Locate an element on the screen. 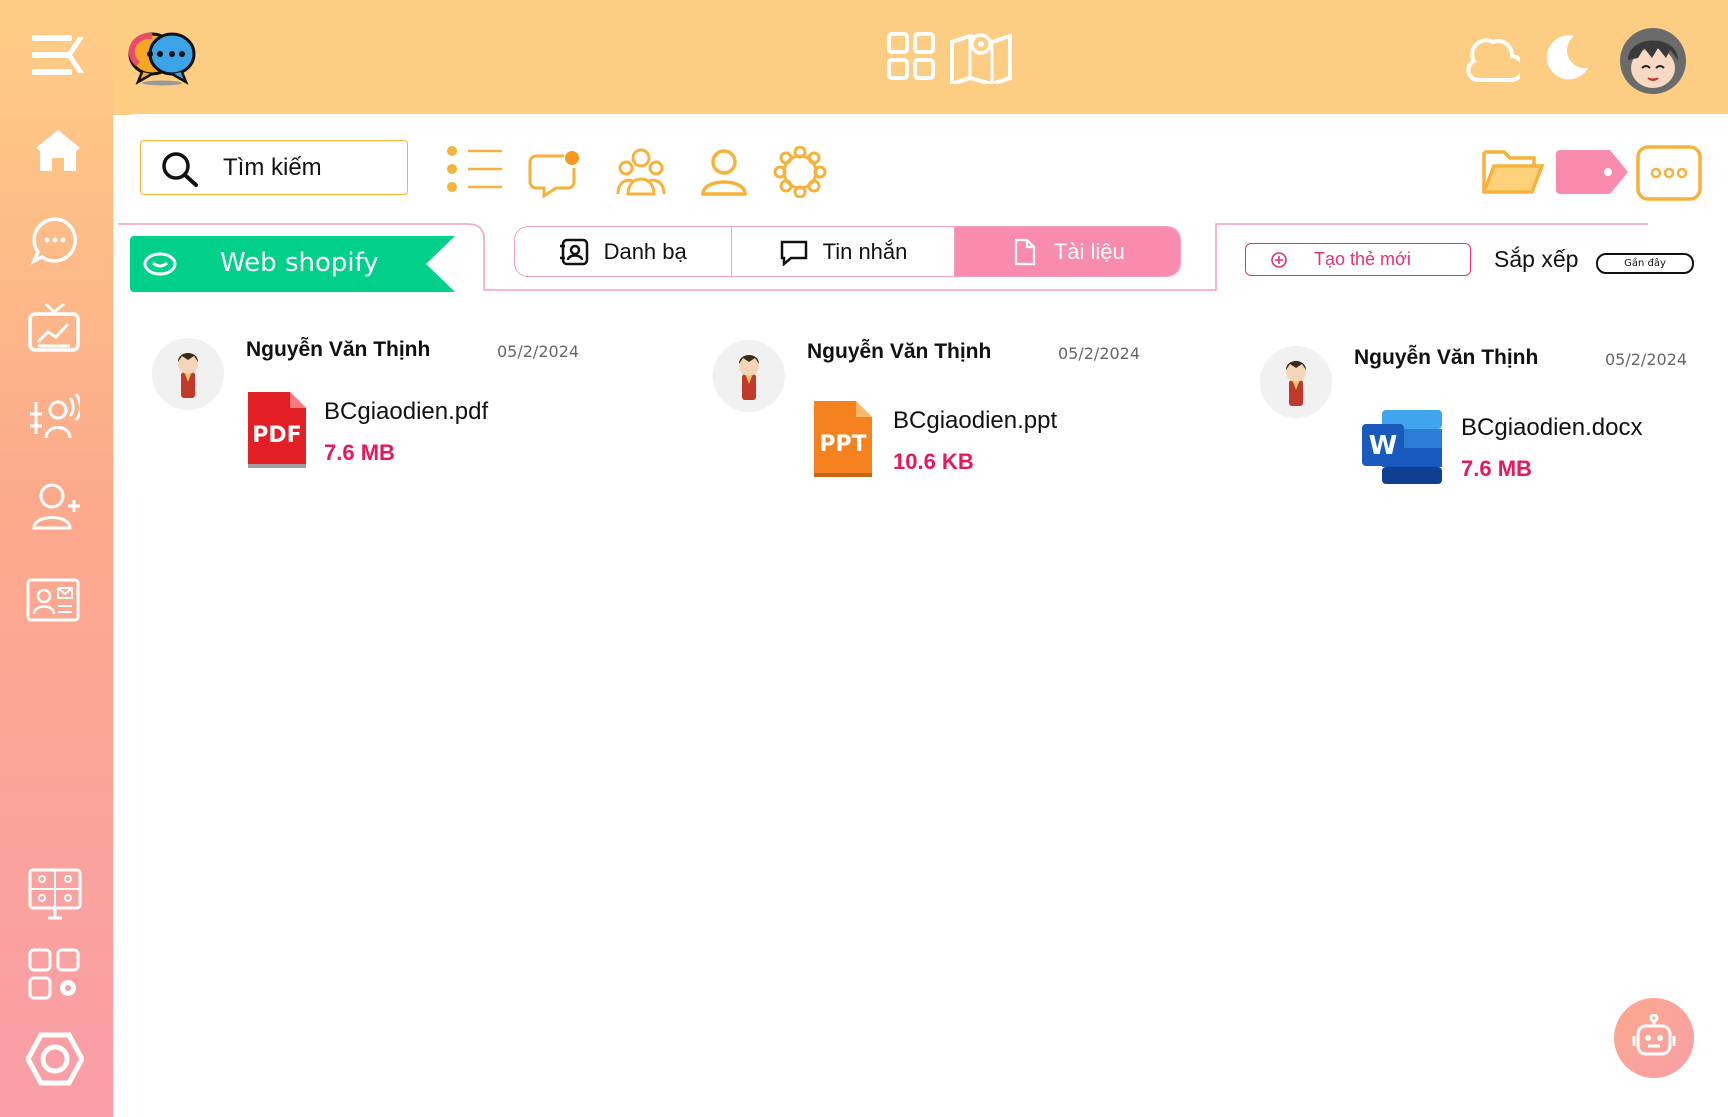 The image size is (1728, 1117). group-name: Web shopify is located at coordinates (299, 263).